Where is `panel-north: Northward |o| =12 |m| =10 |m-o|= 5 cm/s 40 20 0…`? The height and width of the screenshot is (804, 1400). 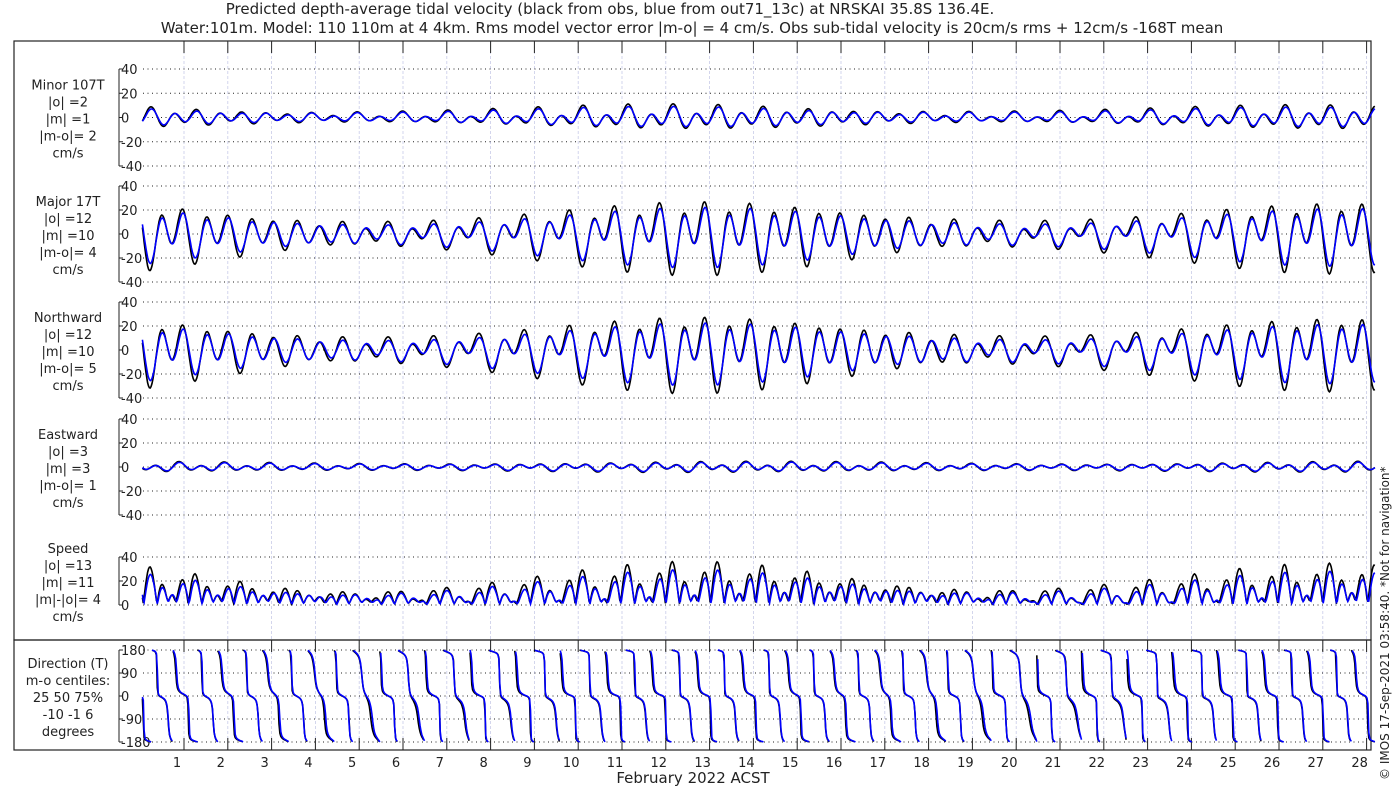 panel-north: Northward |o| =12 |m| =10 |m-o|= 5 cm/s 40 20 0… is located at coordinates (705, 351).